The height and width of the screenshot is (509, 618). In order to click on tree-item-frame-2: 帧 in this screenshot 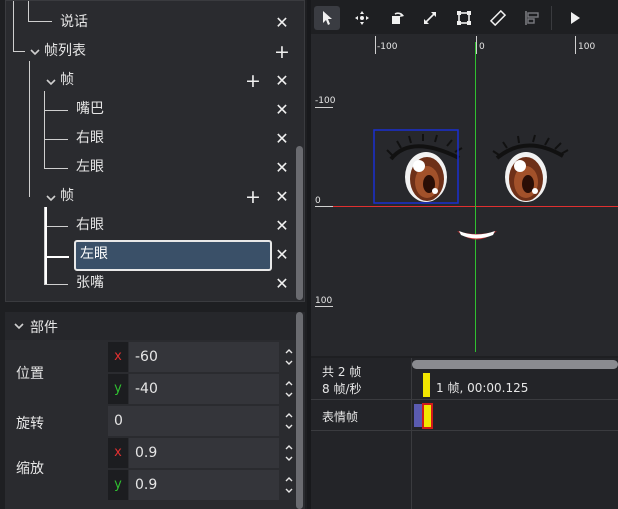, I will do `click(67, 196)`.